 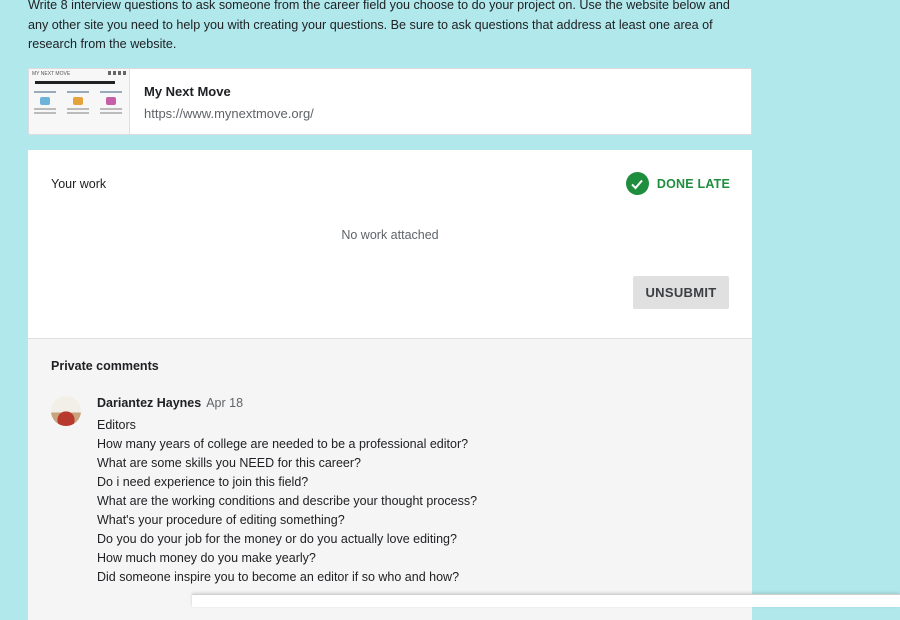 I want to click on comment-line: Editors, so click(x=116, y=425).